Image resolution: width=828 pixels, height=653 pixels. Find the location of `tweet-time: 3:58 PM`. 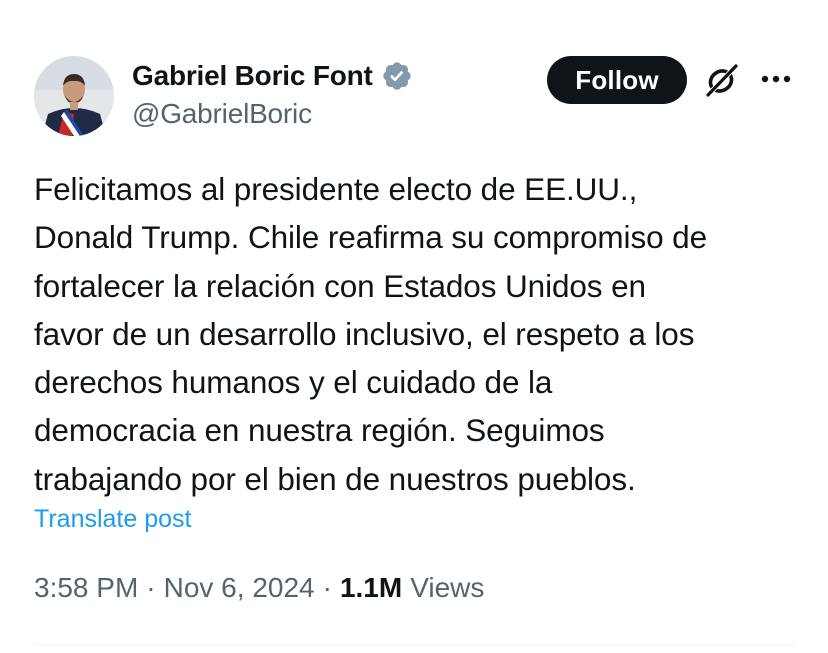

tweet-time: 3:58 PM is located at coordinates (86, 588).